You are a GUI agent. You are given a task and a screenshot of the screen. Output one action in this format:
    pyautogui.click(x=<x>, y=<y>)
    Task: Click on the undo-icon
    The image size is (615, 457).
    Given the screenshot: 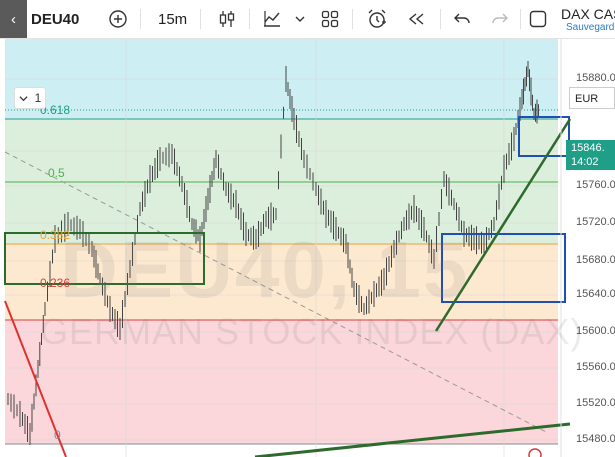 What is the action you would take?
    pyautogui.click(x=462, y=18)
    